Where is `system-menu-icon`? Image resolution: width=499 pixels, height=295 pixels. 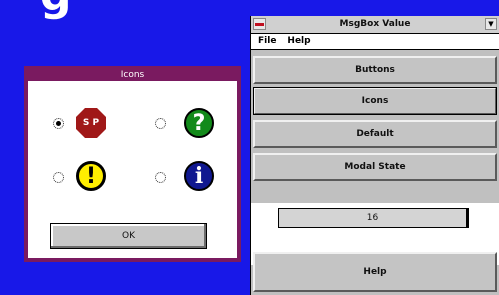
system-menu-icon is located at coordinates (259, 24).